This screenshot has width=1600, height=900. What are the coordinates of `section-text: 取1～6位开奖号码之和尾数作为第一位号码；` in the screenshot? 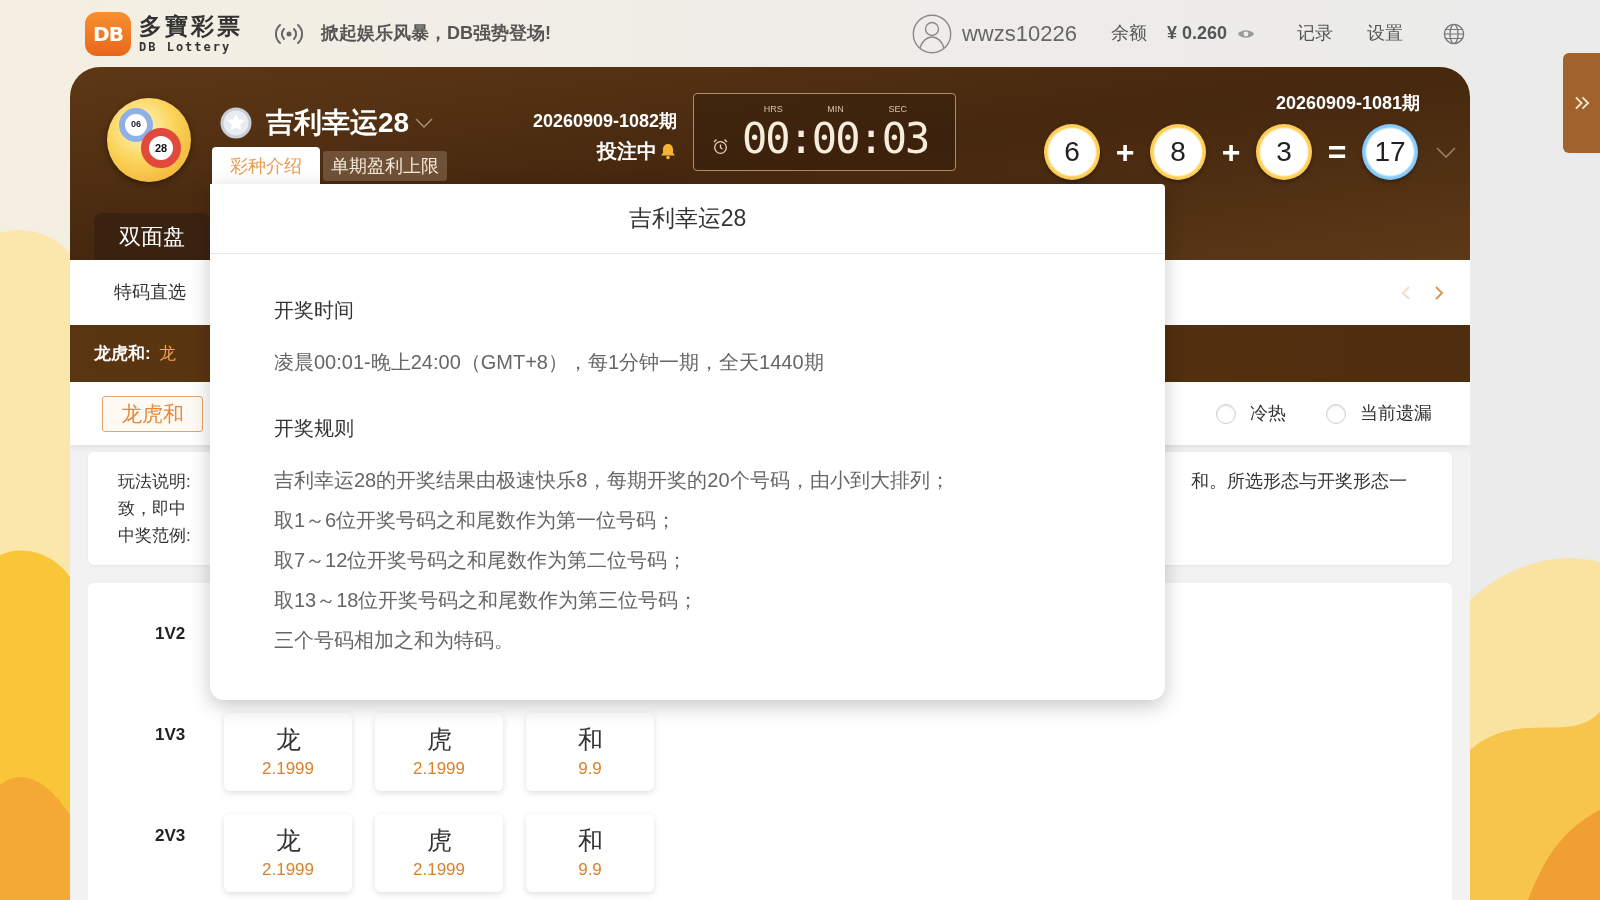 It's located at (475, 520).